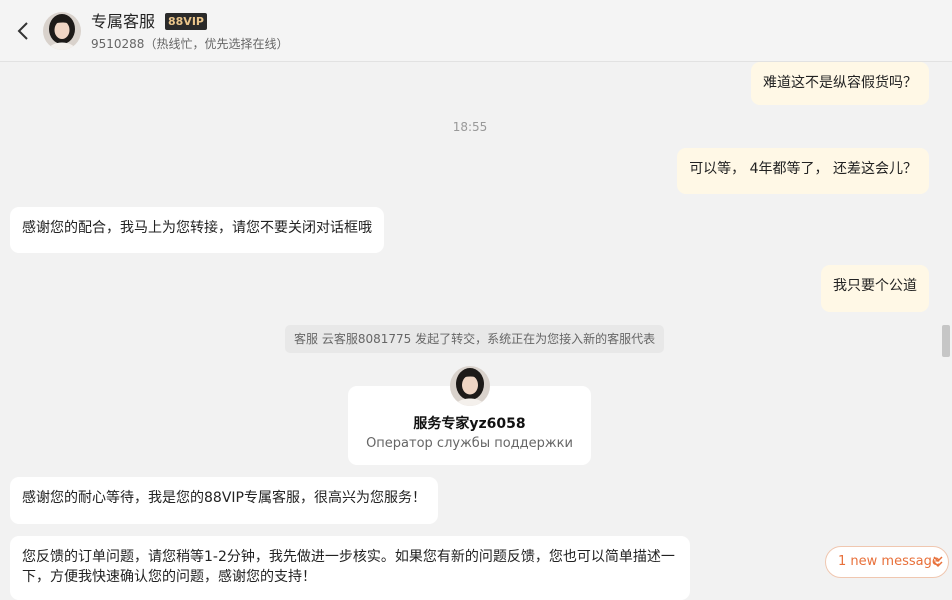 This screenshot has height=600, width=952. I want to click on agent-role: Оператор службы поддержки, so click(469, 443).